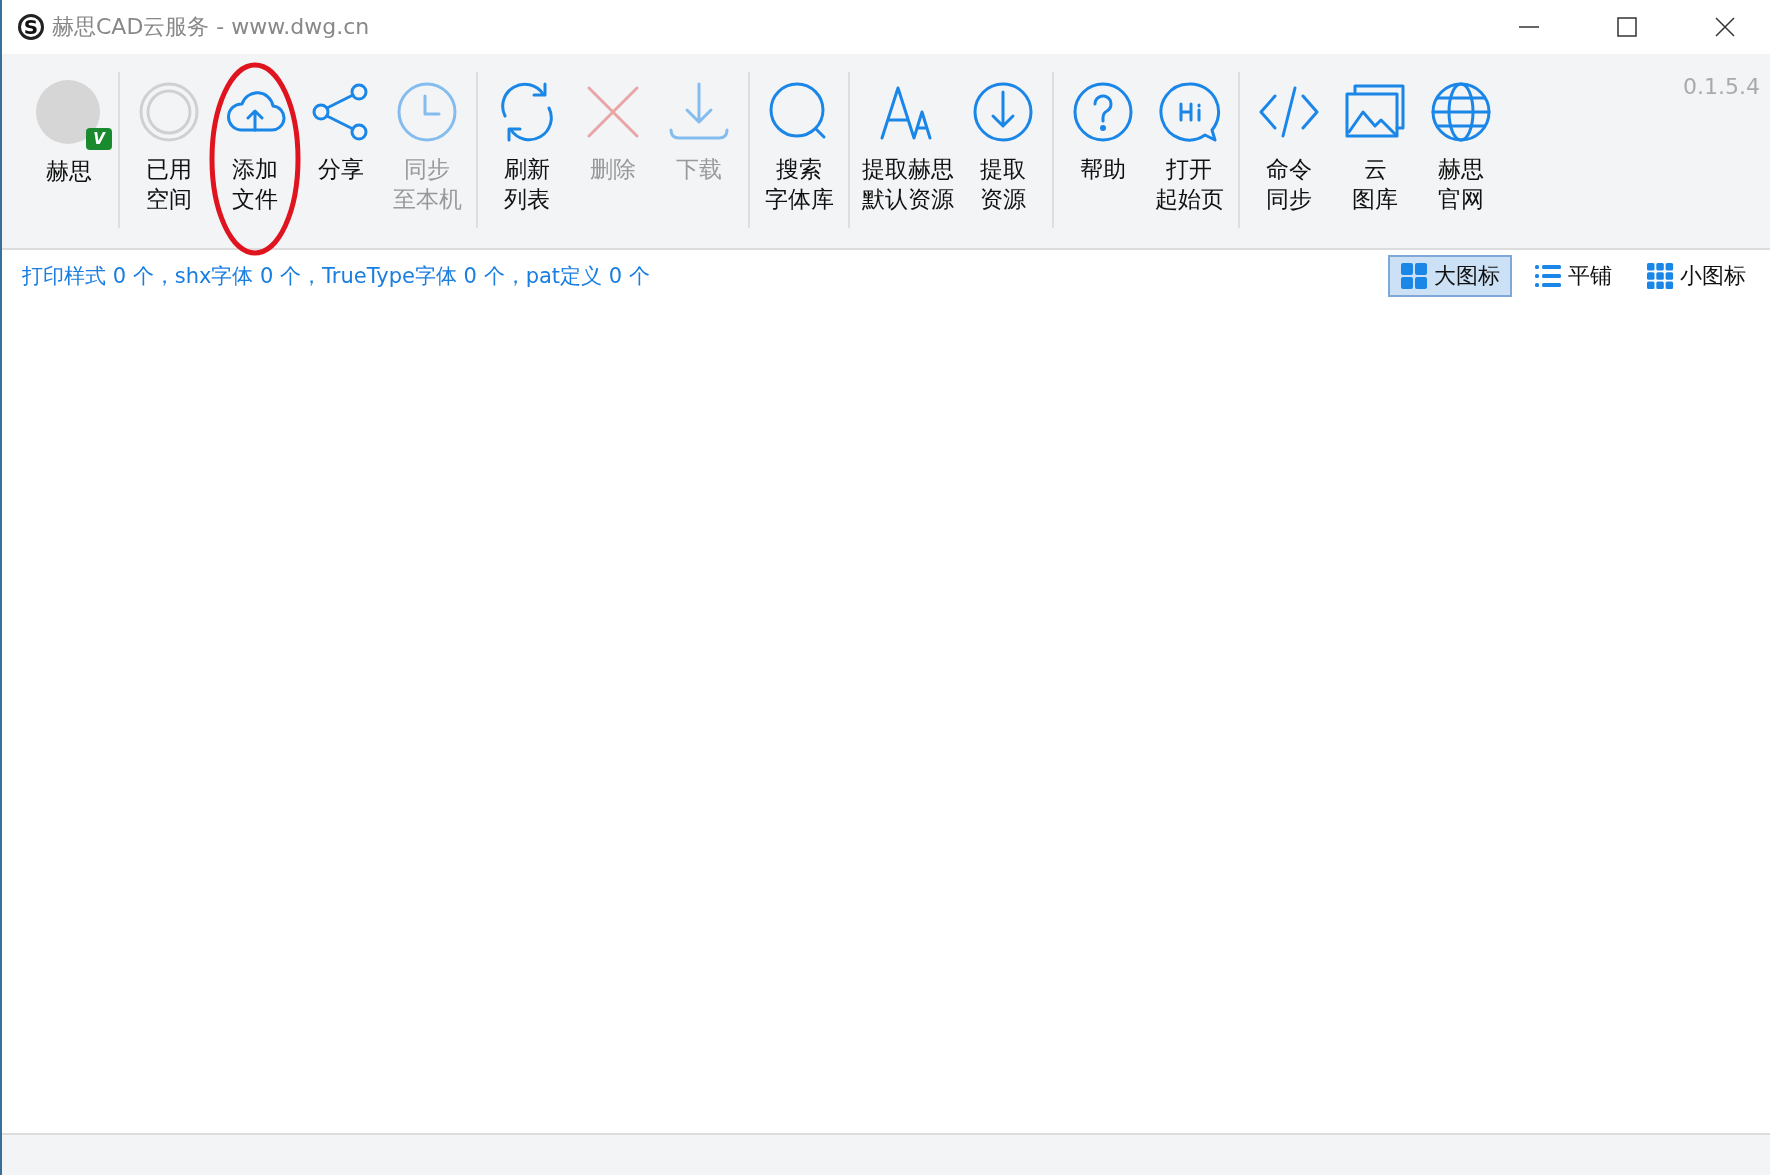 The height and width of the screenshot is (1175, 1770). I want to click on window-title: 赫思CAD云服务 - www.dwg.cn, so click(211, 27).